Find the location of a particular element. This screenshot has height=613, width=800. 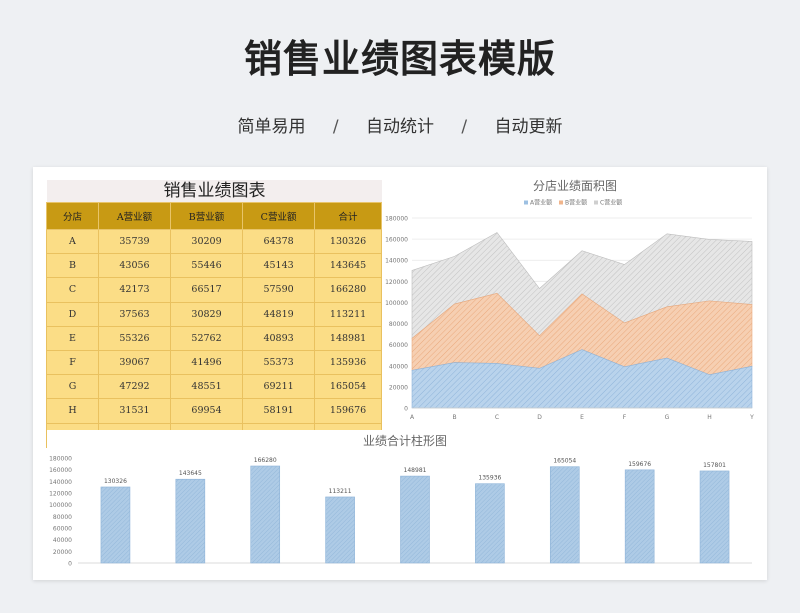

x-tick-label: H is located at coordinates (709, 417).